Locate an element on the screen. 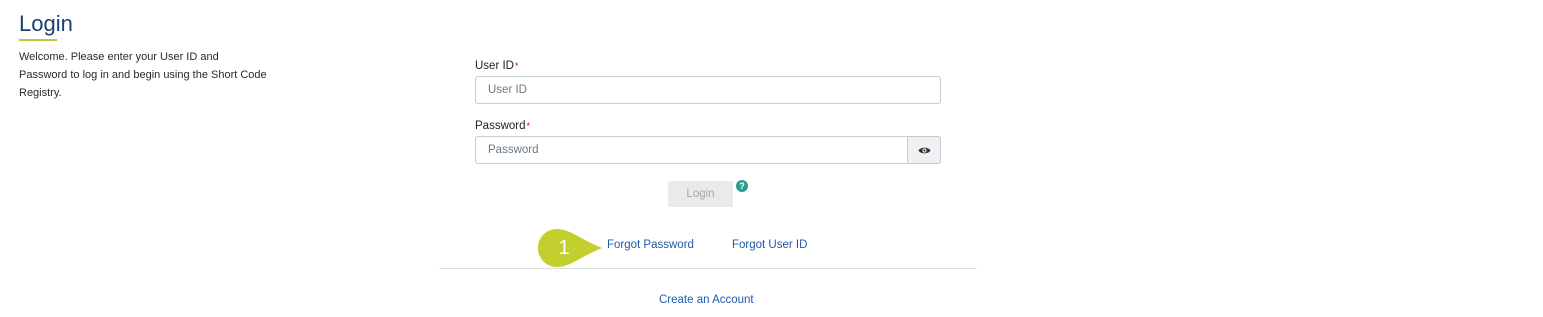  page-title: Login is located at coordinates (46, 23).